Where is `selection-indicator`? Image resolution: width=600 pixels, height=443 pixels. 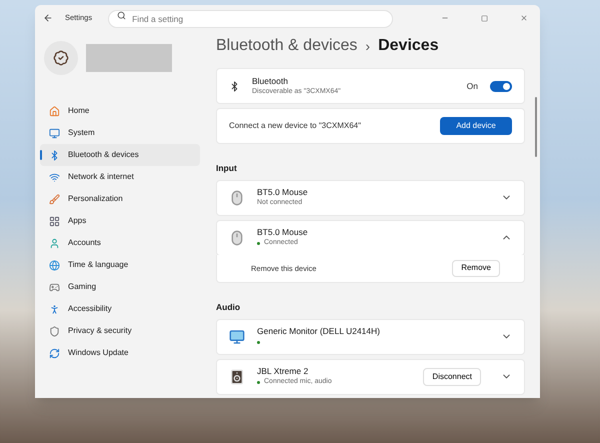 selection-indicator is located at coordinates (41, 155).